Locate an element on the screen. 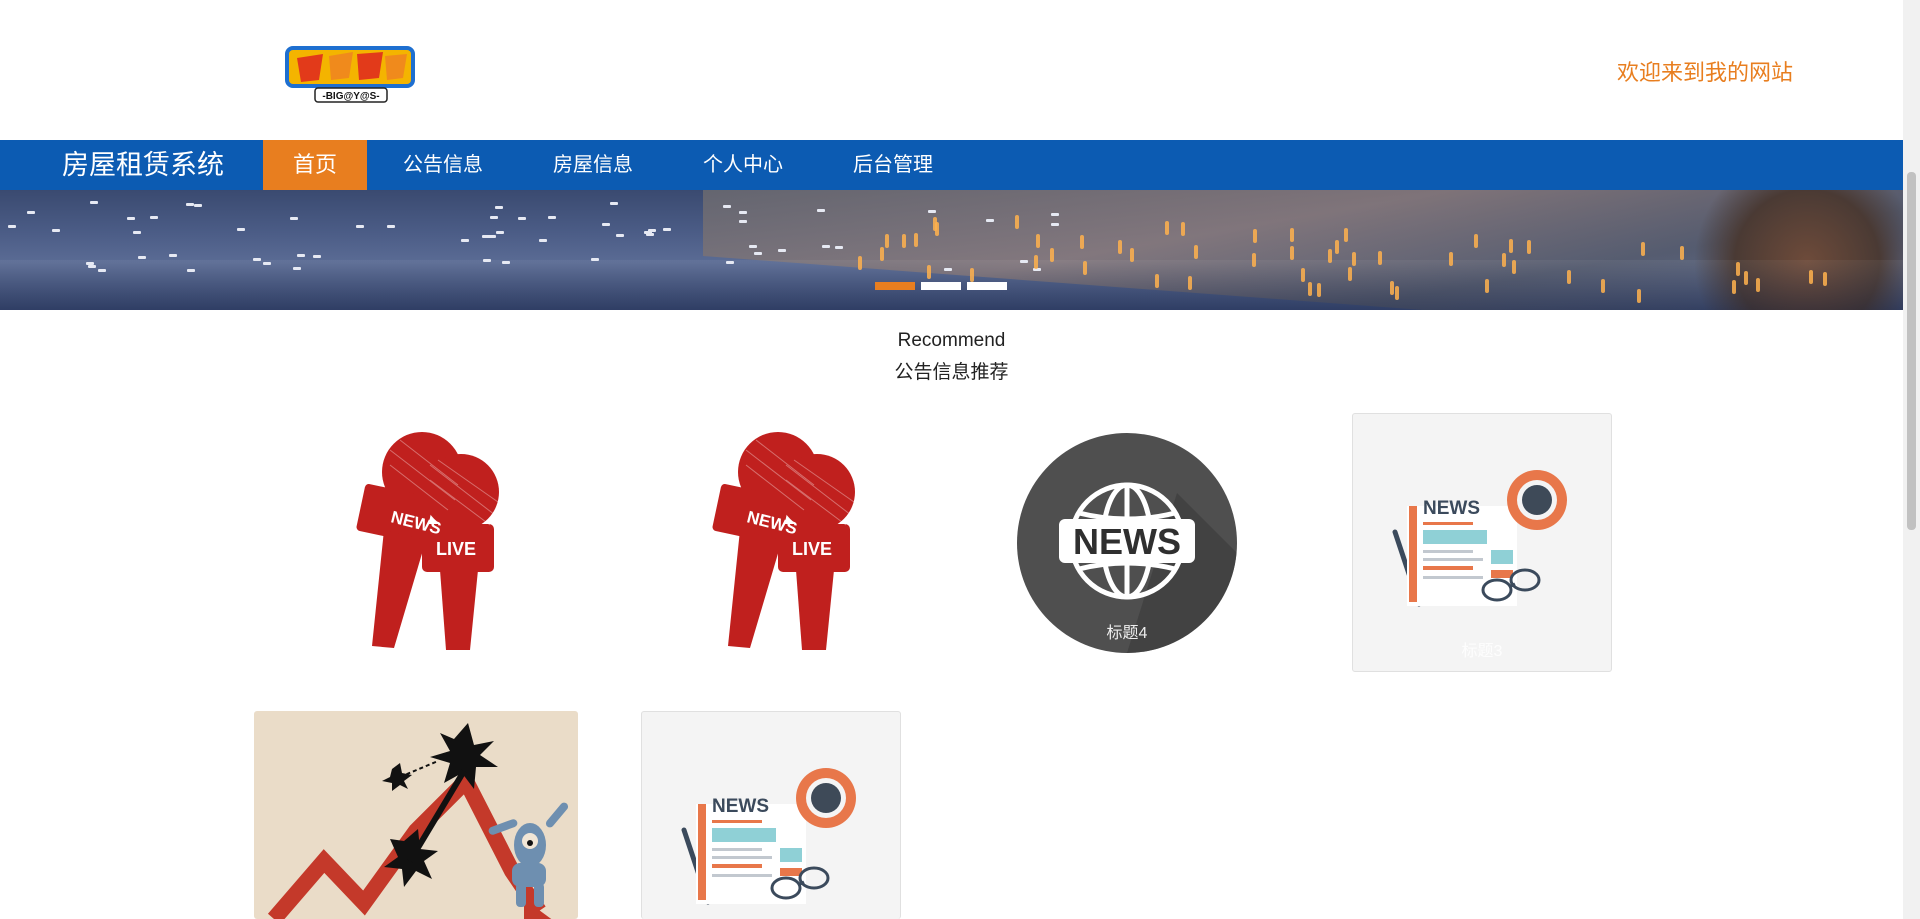 Image resolution: width=1920 pixels, height=919 pixels. announcement-card-1: NEWS LIVE is located at coordinates (420, 540).